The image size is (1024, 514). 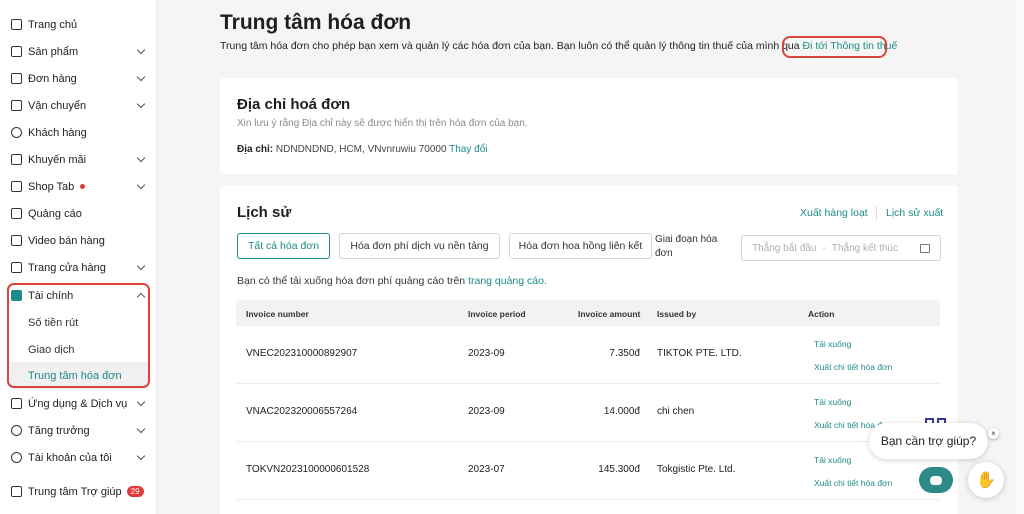 I want to click on sidebar-item-home: Trang chủ, so click(x=78, y=24).